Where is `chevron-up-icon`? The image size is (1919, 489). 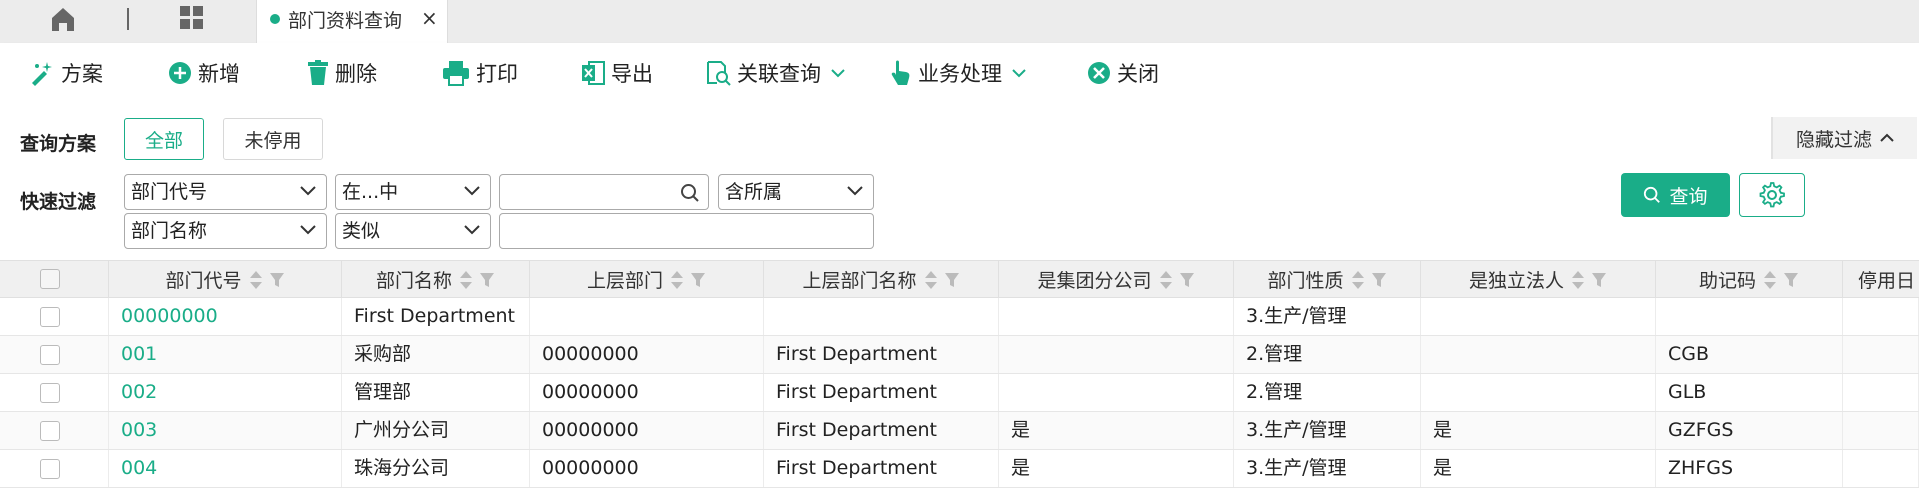 chevron-up-icon is located at coordinates (1887, 137).